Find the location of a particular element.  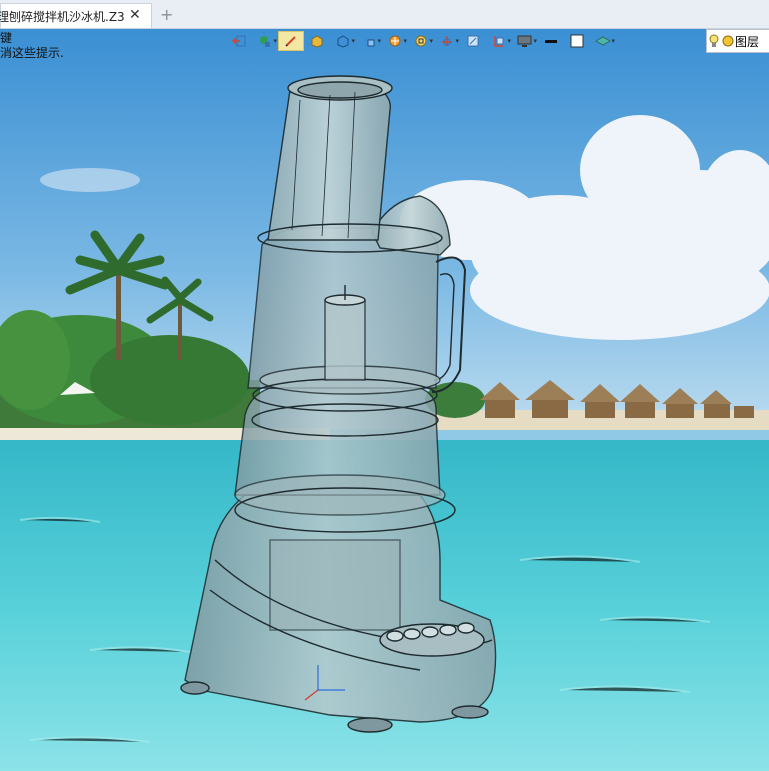

background-color-icon is located at coordinates (577, 41).